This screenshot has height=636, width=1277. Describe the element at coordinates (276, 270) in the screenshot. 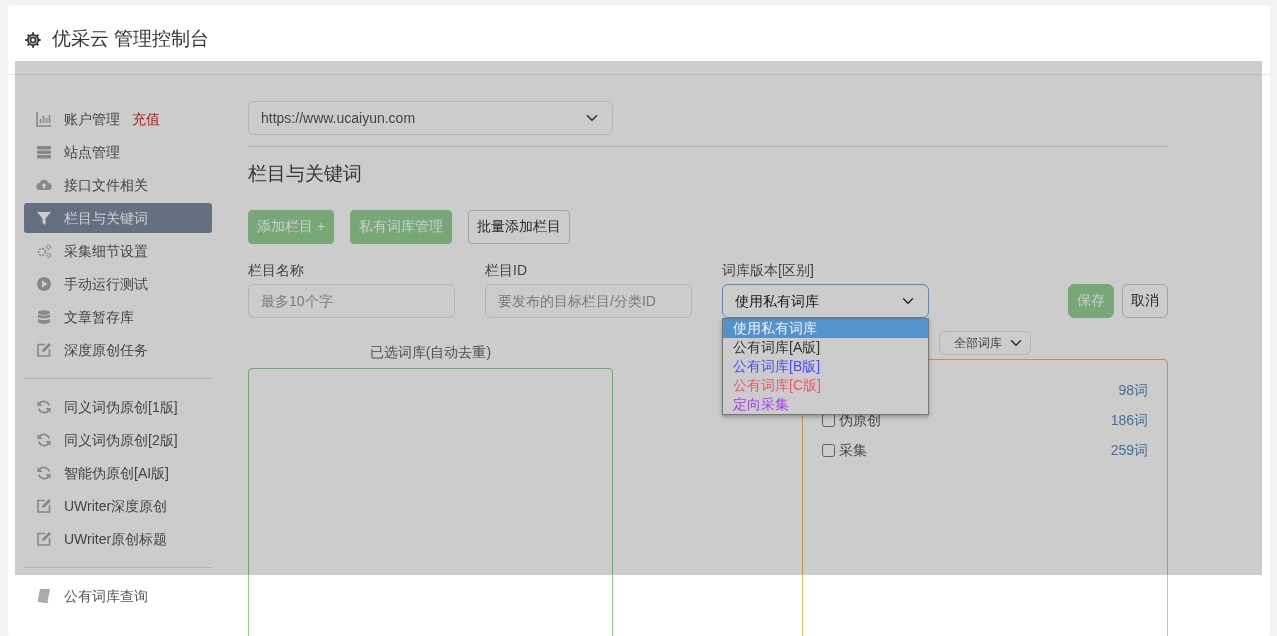

I see `field-label: 栏目名称` at that location.